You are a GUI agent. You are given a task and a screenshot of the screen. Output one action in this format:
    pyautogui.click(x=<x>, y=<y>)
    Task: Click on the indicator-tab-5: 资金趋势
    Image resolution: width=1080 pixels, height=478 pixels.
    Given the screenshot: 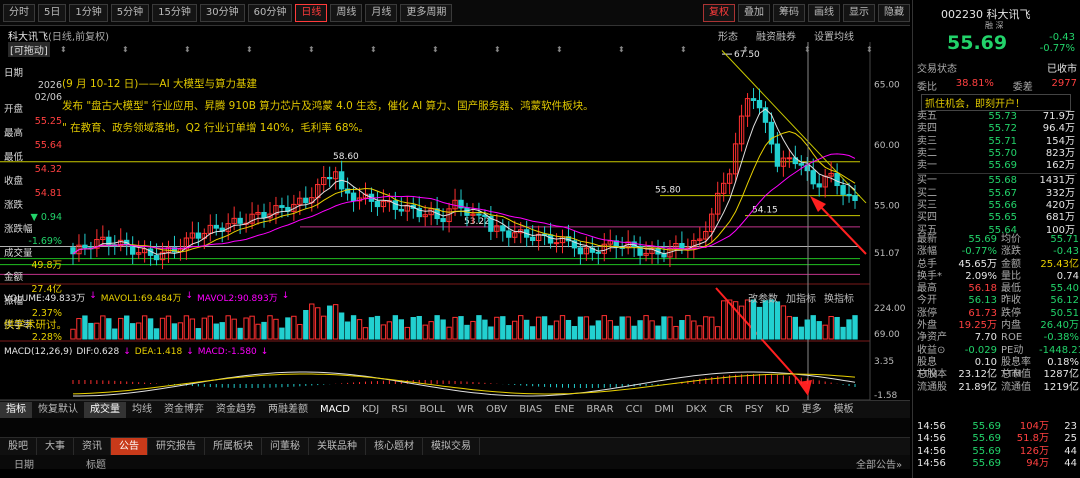 What is the action you would take?
    pyautogui.click(x=236, y=410)
    